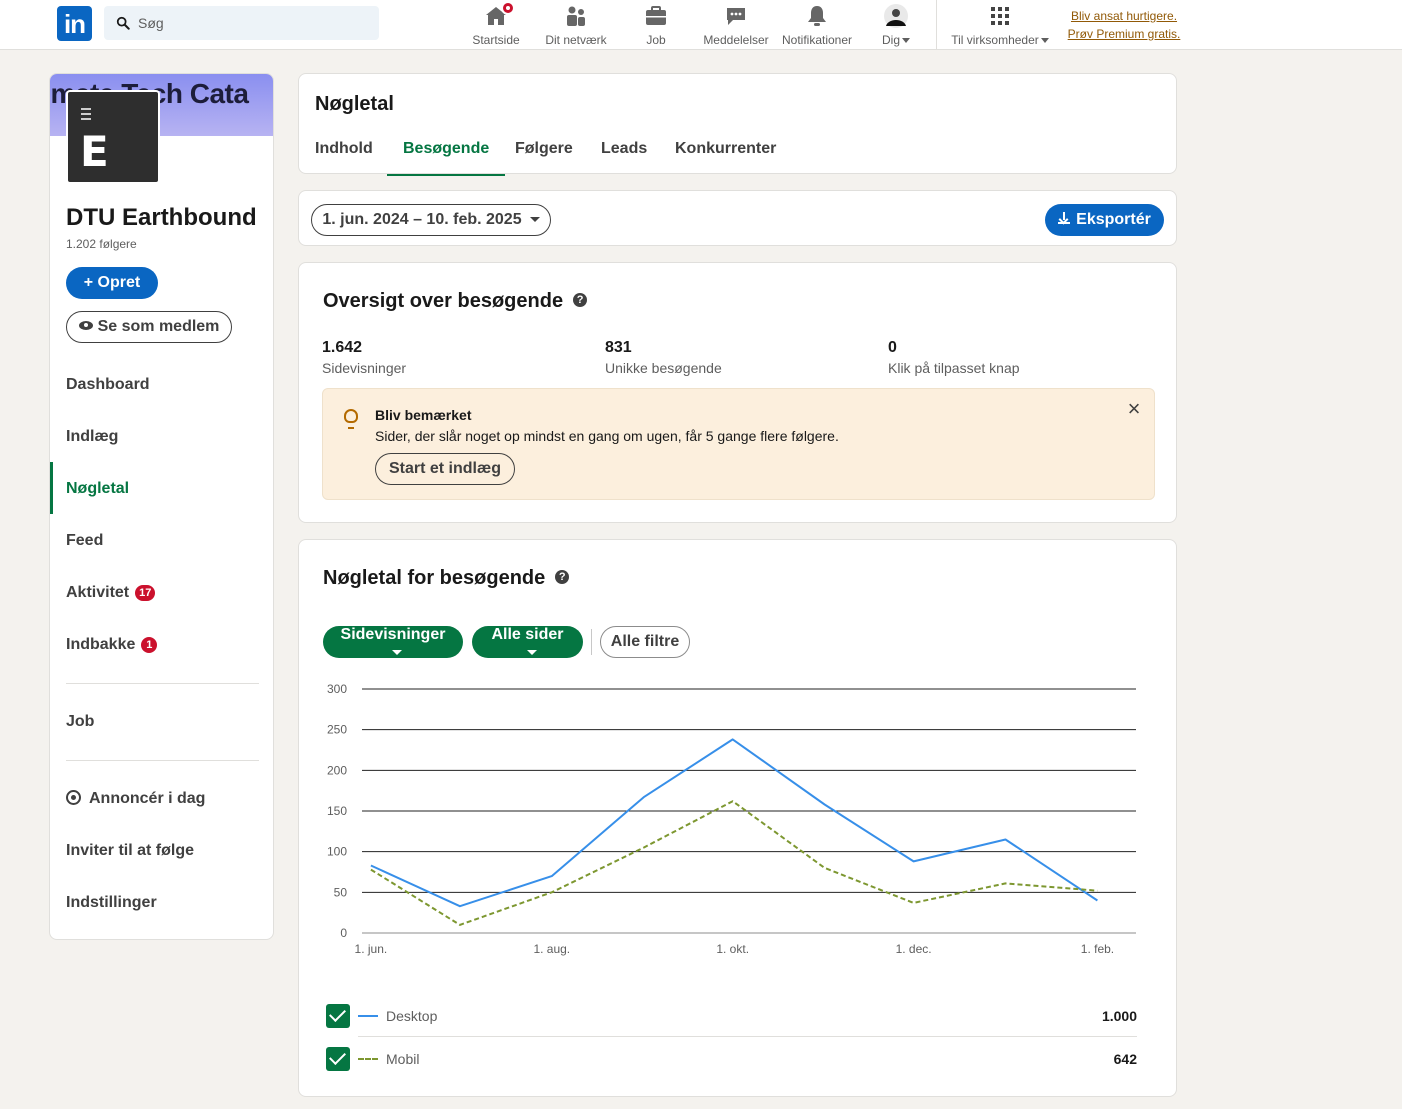  Describe the element at coordinates (113, 137) in the screenshot. I see `org-logo: E` at that location.